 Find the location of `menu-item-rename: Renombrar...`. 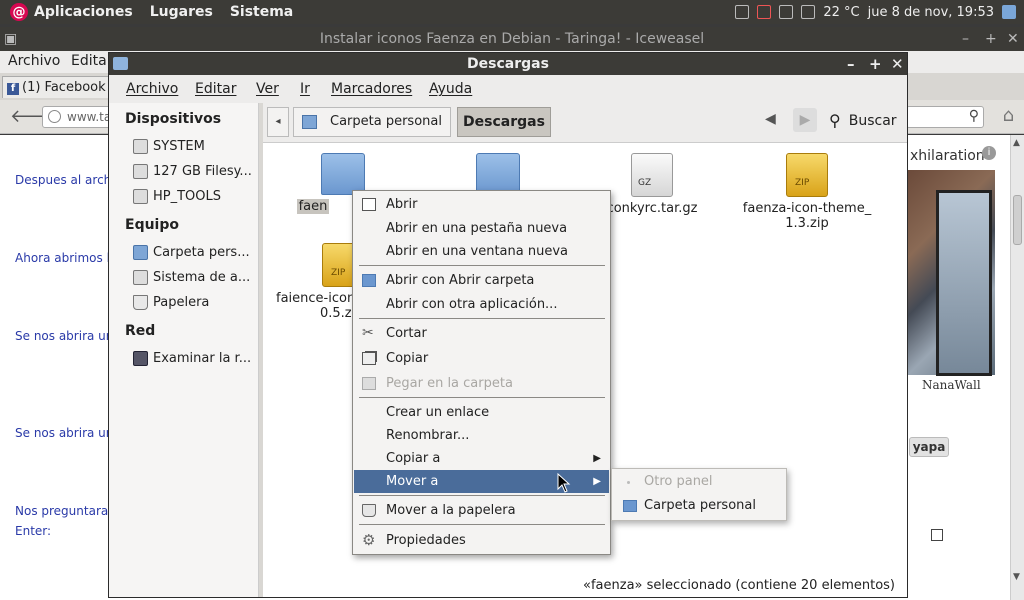

menu-item-rename: Renombrar... is located at coordinates (481, 435).